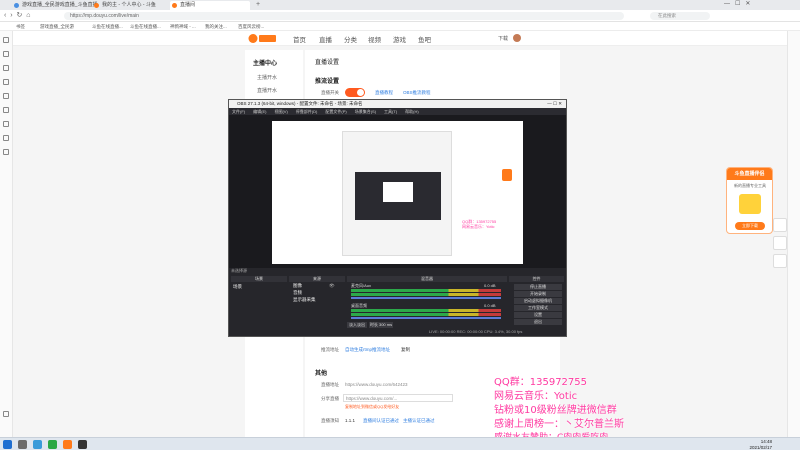 Image resolution: width=800 pixels, height=450 pixels. Describe the element at coordinates (538, 308) in the screenshot. I see `studio-mode-button: 工作室模式` at that location.